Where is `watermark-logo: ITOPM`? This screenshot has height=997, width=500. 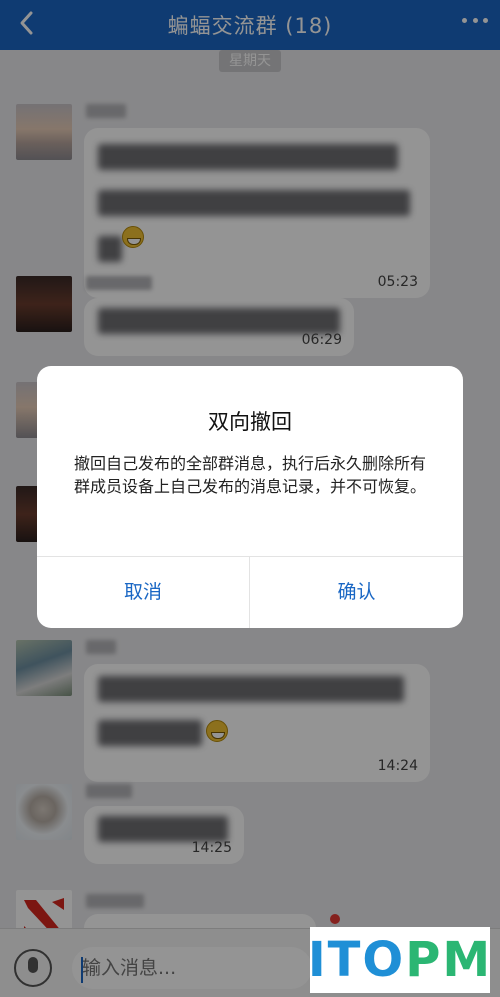
watermark-logo: ITOPM is located at coordinates (400, 960).